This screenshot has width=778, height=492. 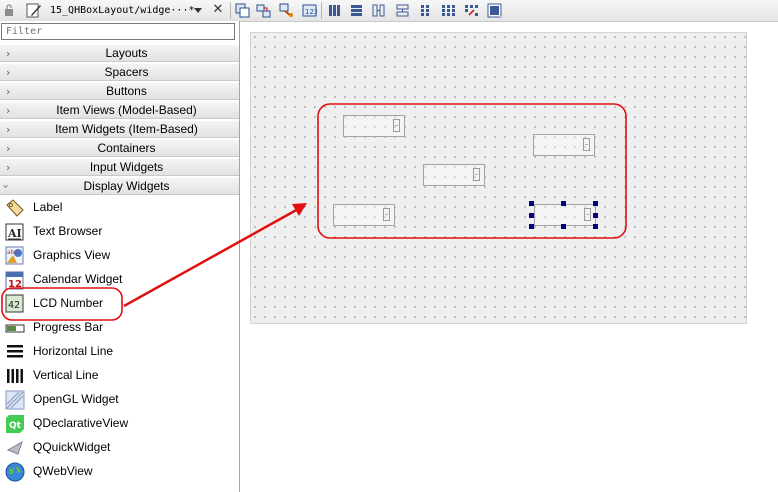 What do you see at coordinates (126, 148) in the screenshot?
I see `category-label: Containers` at bounding box center [126, 148].